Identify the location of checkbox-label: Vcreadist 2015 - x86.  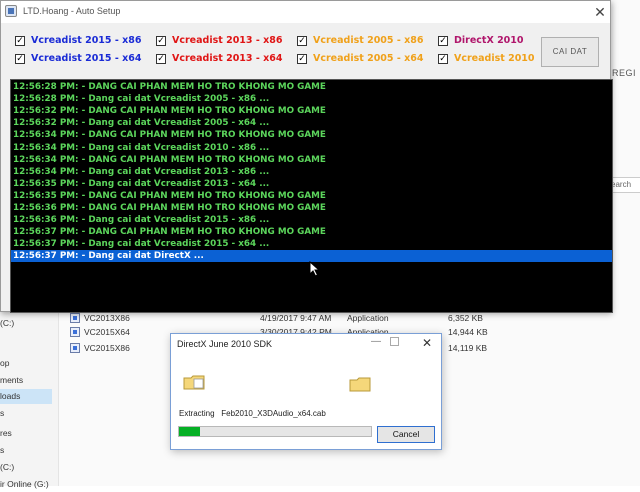
(86, 40).